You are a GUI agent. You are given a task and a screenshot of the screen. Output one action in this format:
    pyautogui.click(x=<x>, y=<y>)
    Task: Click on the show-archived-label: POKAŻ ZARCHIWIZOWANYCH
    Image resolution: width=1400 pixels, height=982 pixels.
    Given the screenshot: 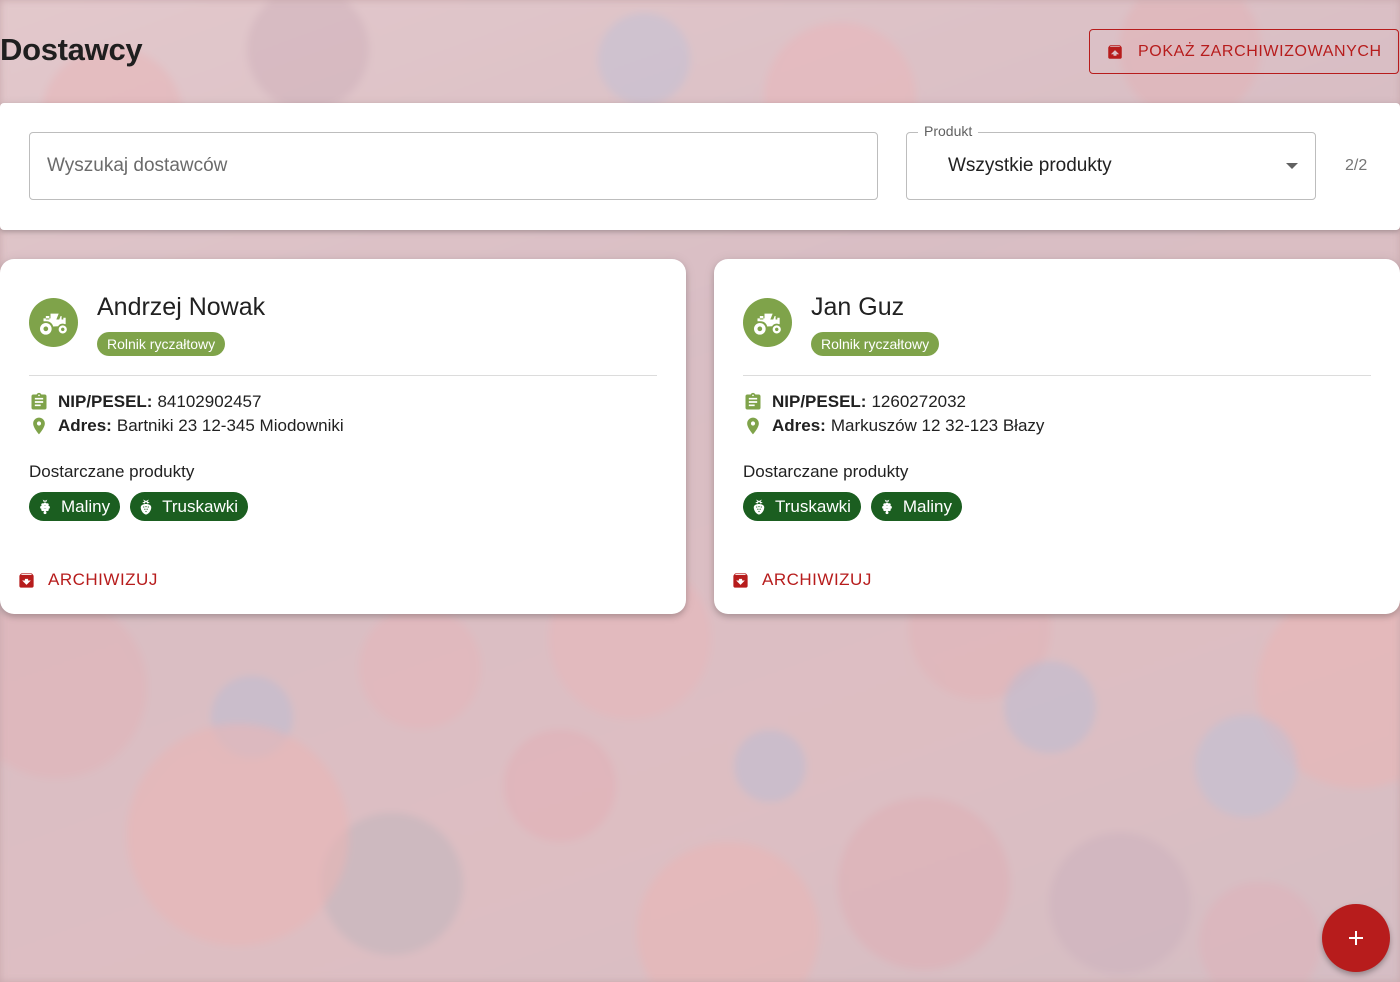 What is the action you would take?
    pyautogui.click(x=1260, y=51)
    